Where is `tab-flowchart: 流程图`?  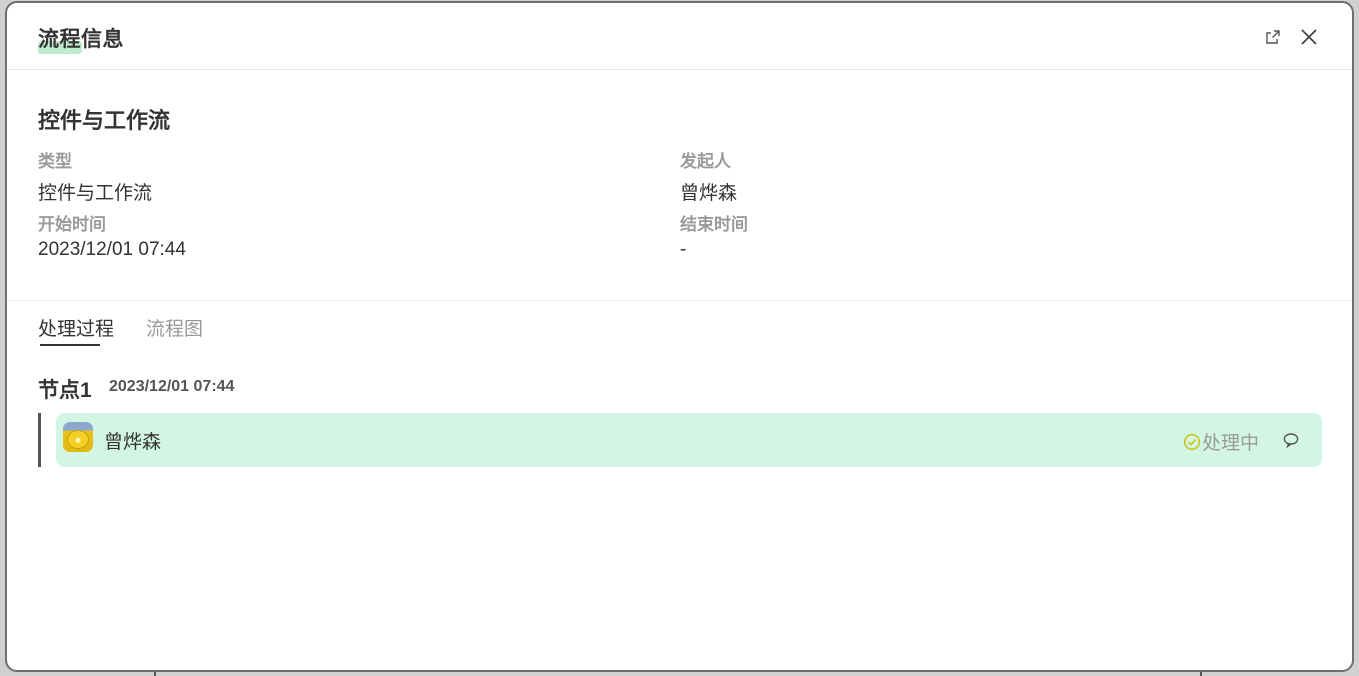
tab-flowchart: 流程图 is located at coordinates (174, 327).